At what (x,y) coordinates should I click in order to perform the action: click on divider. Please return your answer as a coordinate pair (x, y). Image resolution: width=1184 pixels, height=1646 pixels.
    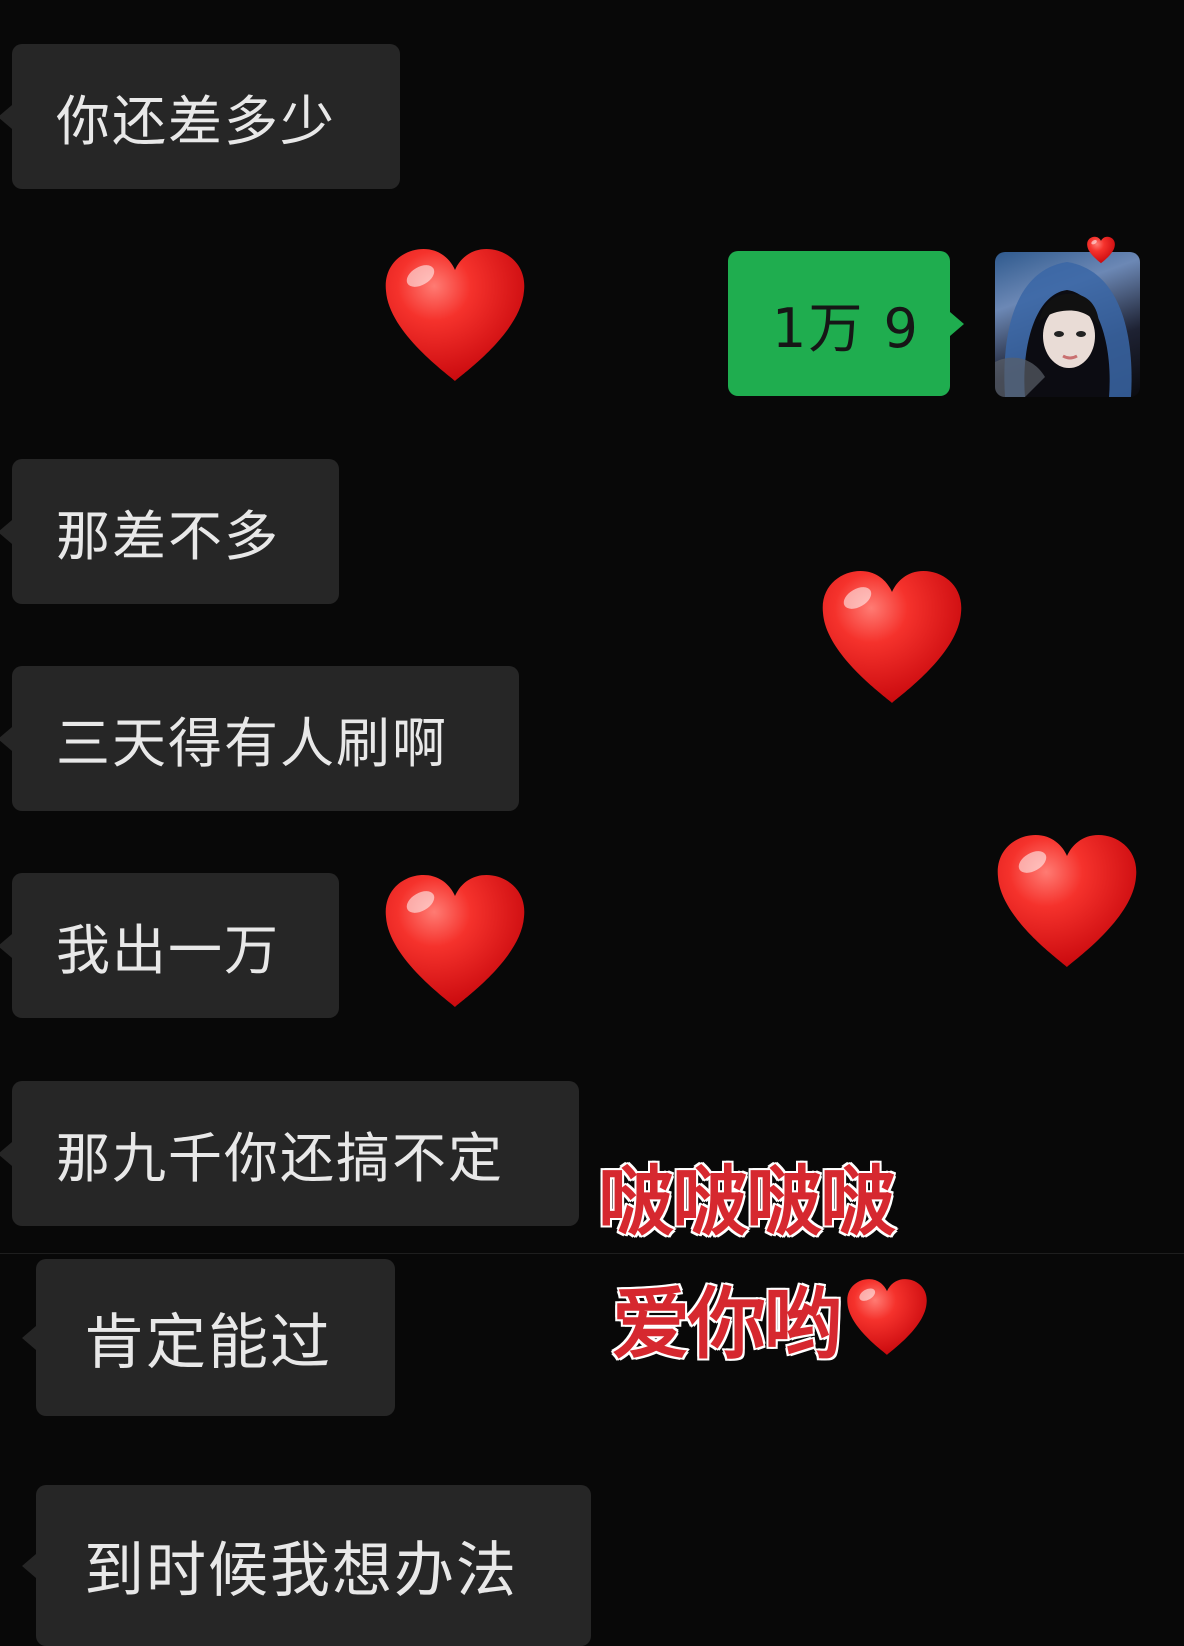
    Looking at the image, I should click on (592, 1253).